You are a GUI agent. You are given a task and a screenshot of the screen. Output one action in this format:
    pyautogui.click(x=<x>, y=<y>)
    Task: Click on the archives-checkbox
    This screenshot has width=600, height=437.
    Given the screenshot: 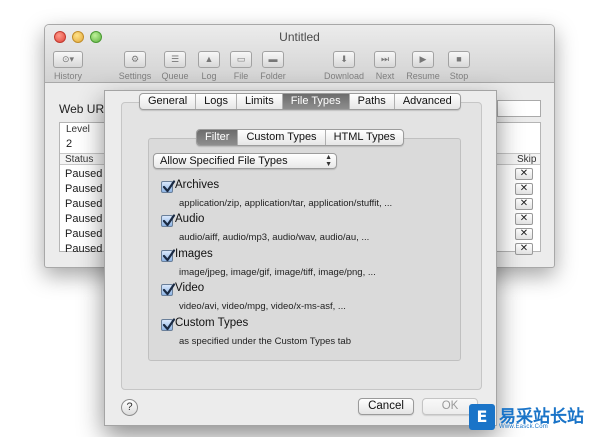 What is the action you would take?
    pyautogui.click(x=168, y=186)
    